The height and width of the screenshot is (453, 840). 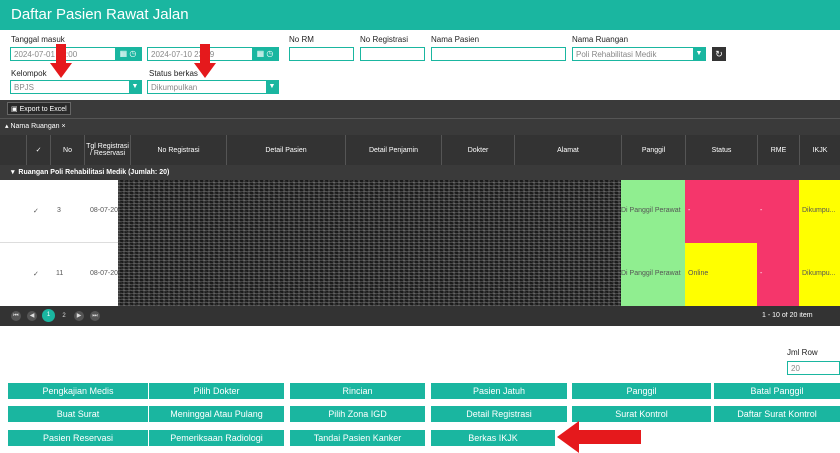 What do you see at coordinates (78, 391) in the screenshot?
I see `pengkajian-medis-button: Pengkajian Medis` at bounding box center [78, 391].